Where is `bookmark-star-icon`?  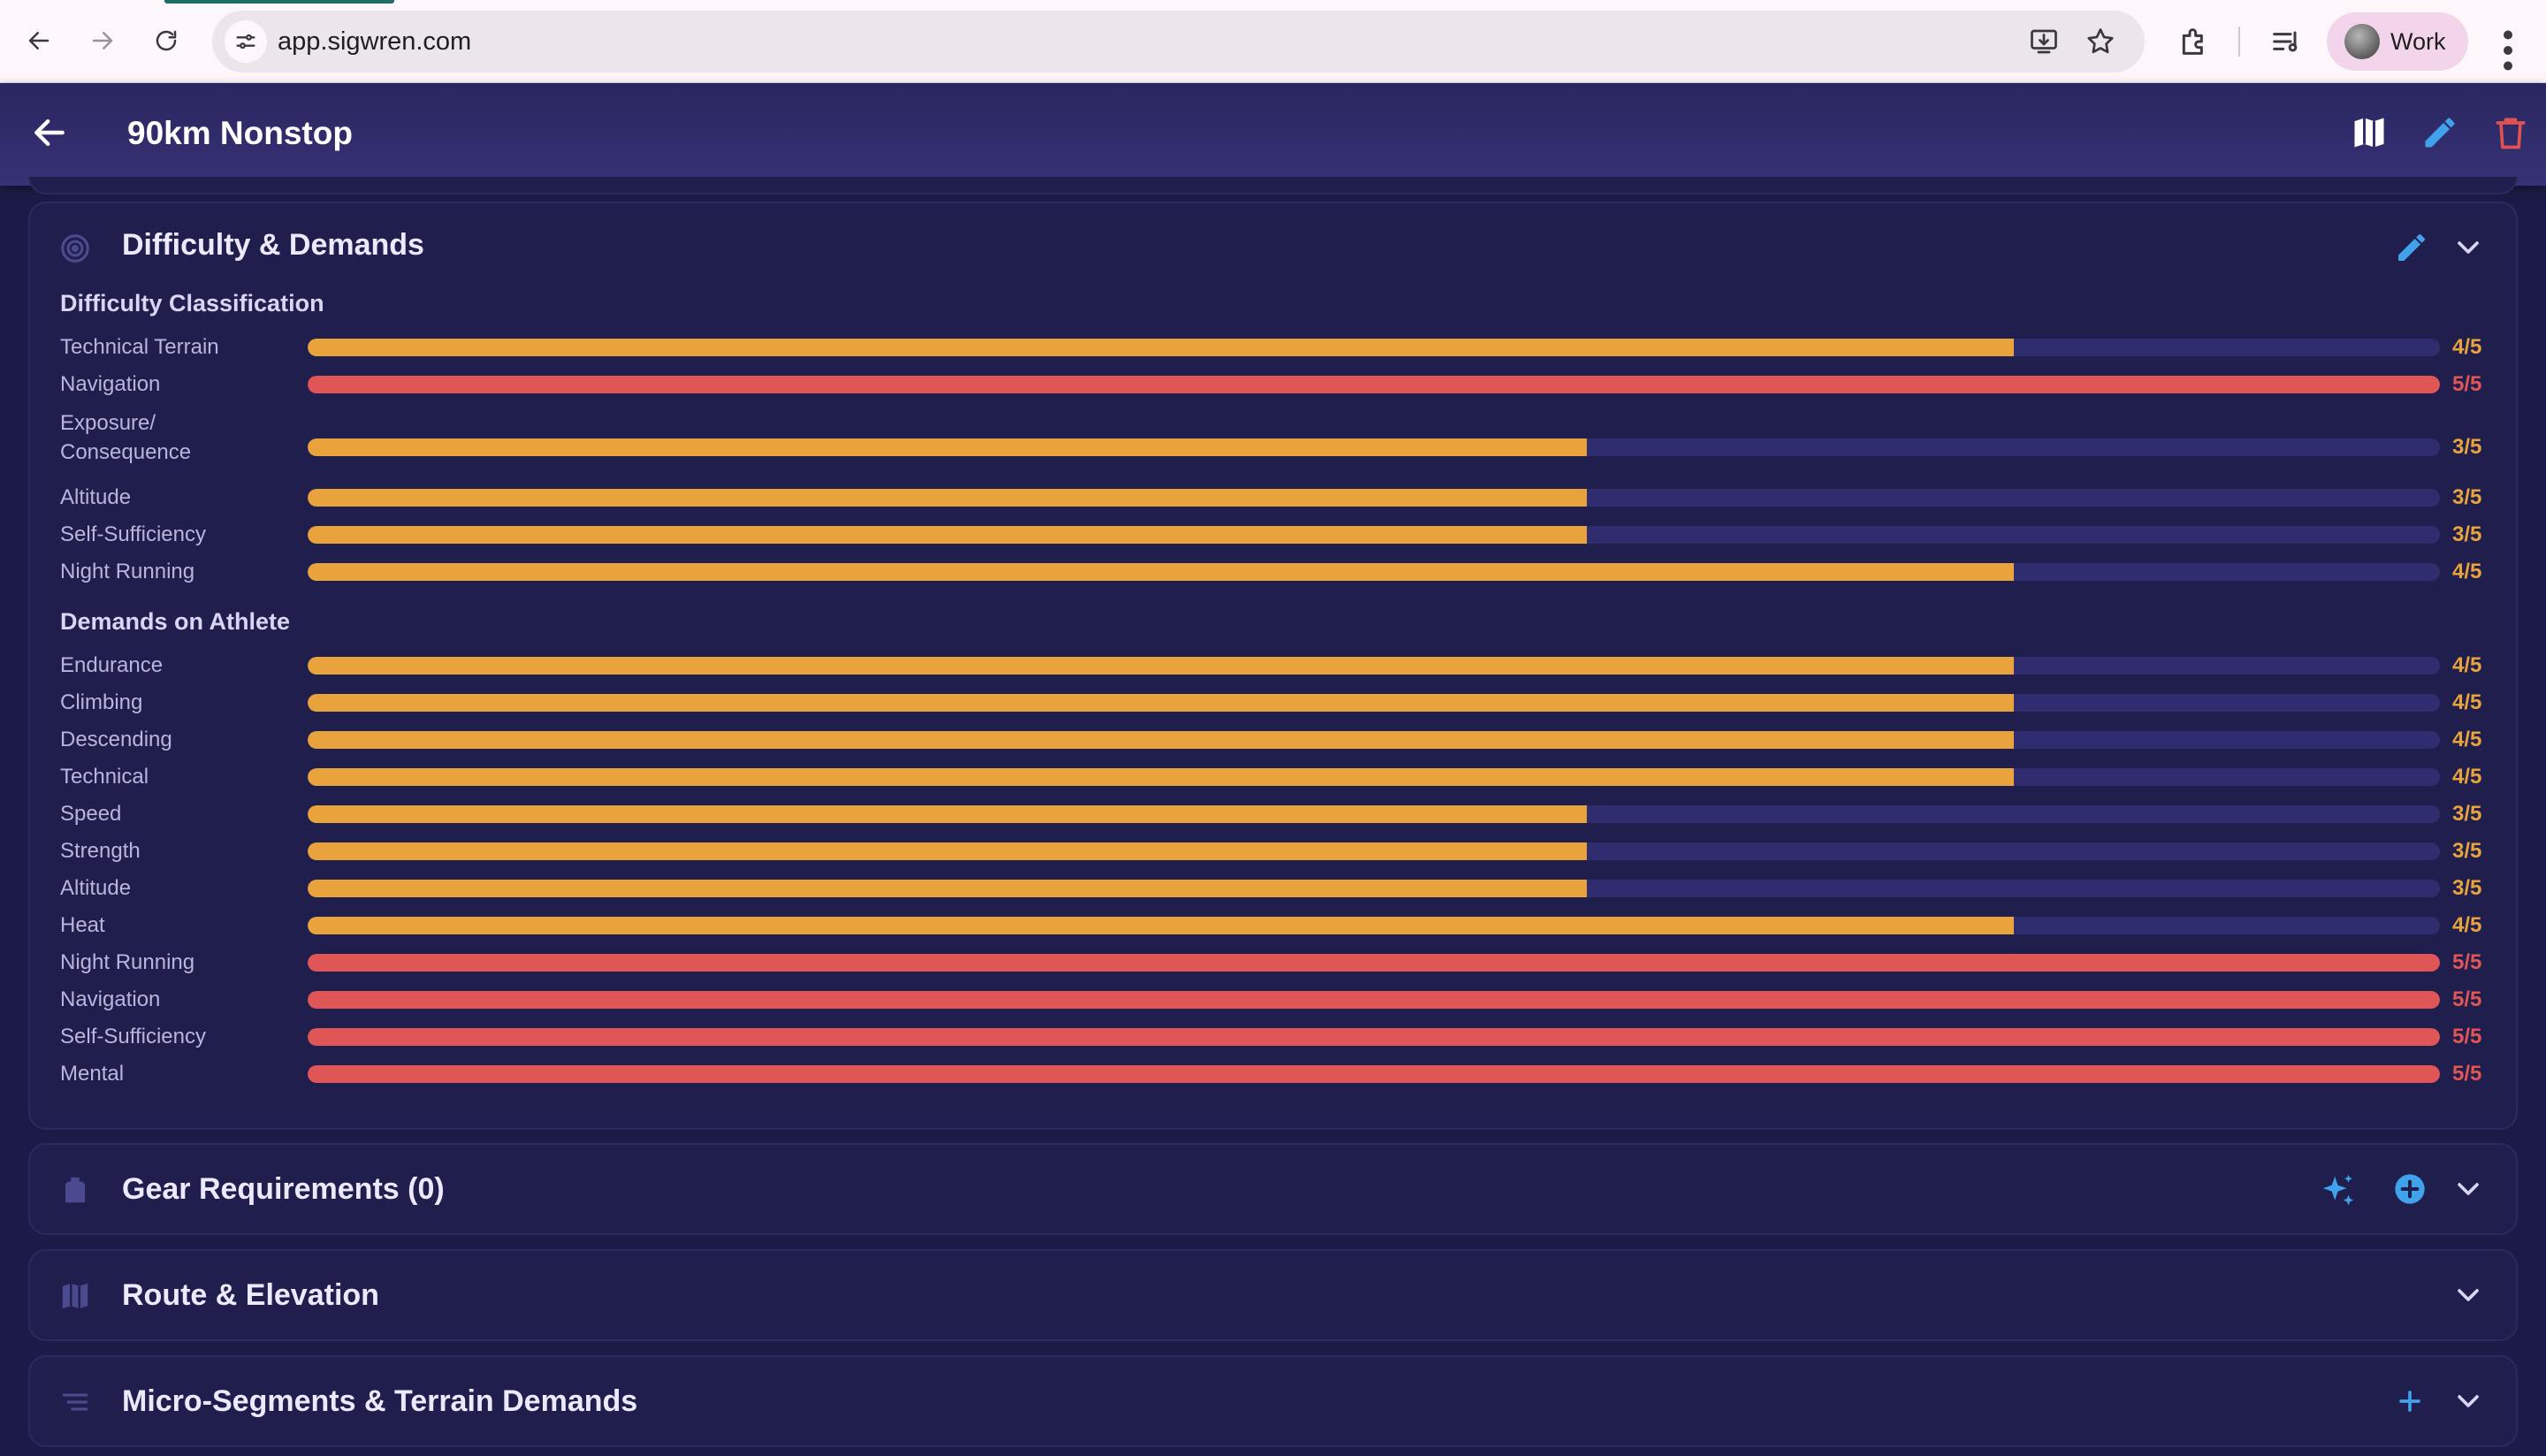
bookmark-star-icon is located at coordinates (2100, 41).